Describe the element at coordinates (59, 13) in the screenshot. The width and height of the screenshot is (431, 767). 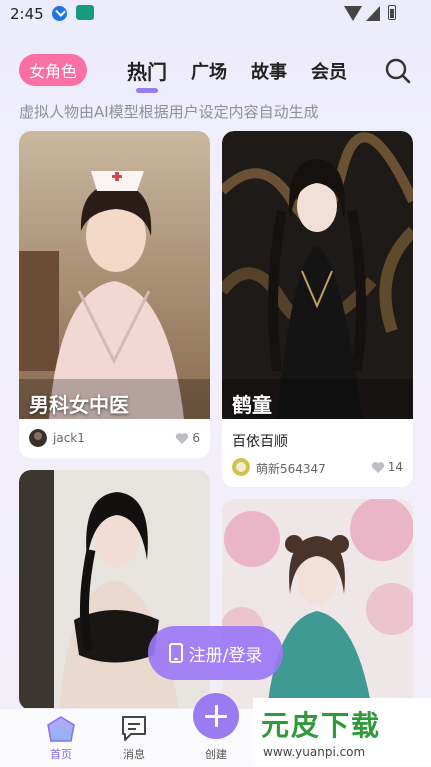
I see `download-status-icon` at that location.